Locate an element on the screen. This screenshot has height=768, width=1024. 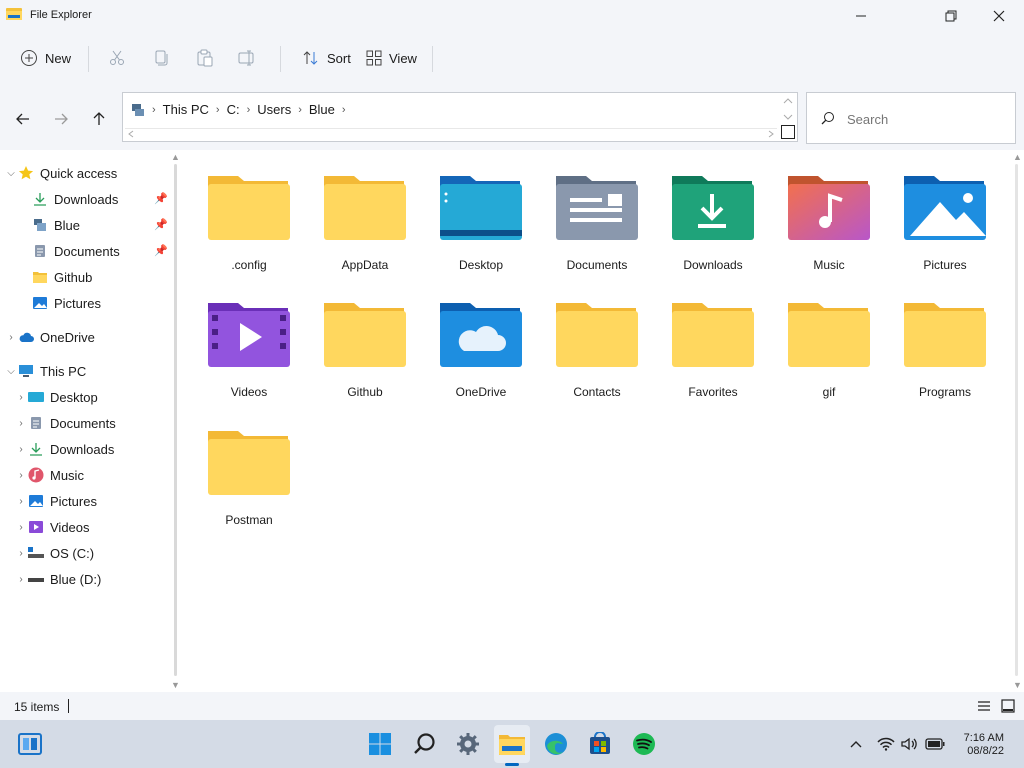
sidebar-item-pictures: Pictures is located at coordinates (59, 303).